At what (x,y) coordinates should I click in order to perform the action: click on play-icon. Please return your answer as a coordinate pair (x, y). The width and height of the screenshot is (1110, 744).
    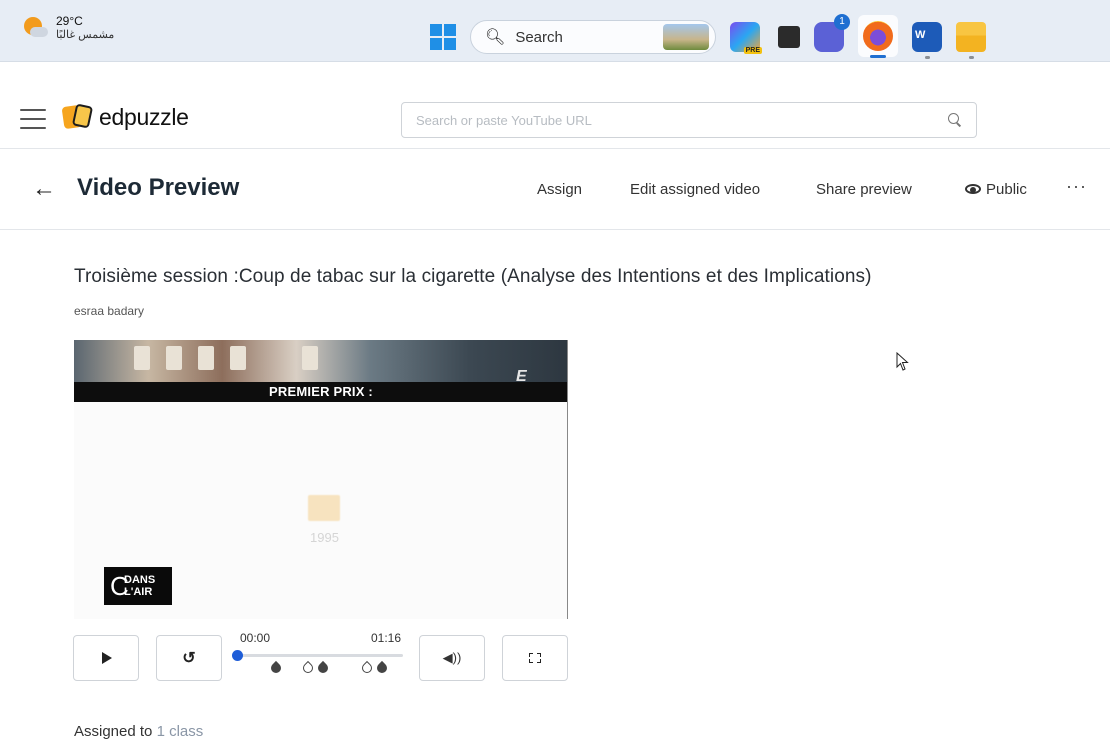
    Looking at the image, I should click on (107, 658).